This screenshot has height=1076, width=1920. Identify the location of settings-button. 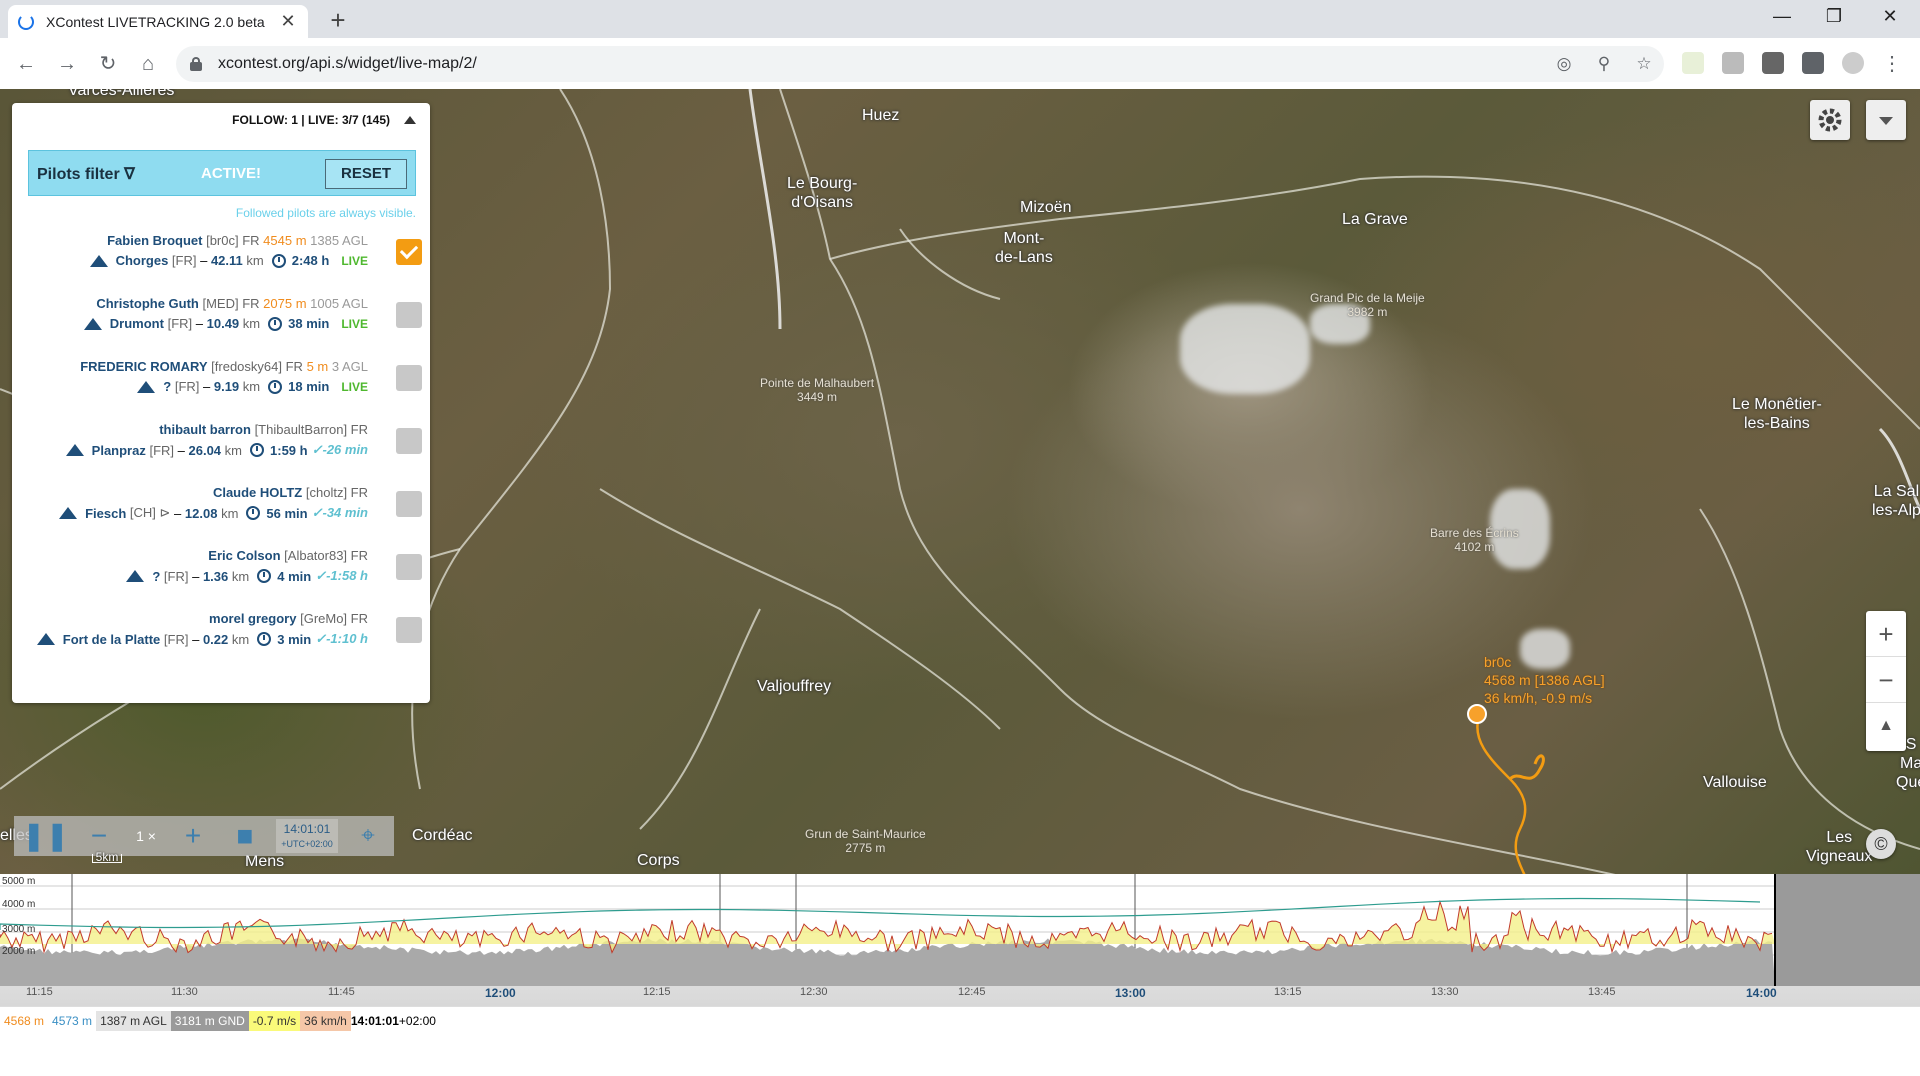
(1830, 120).